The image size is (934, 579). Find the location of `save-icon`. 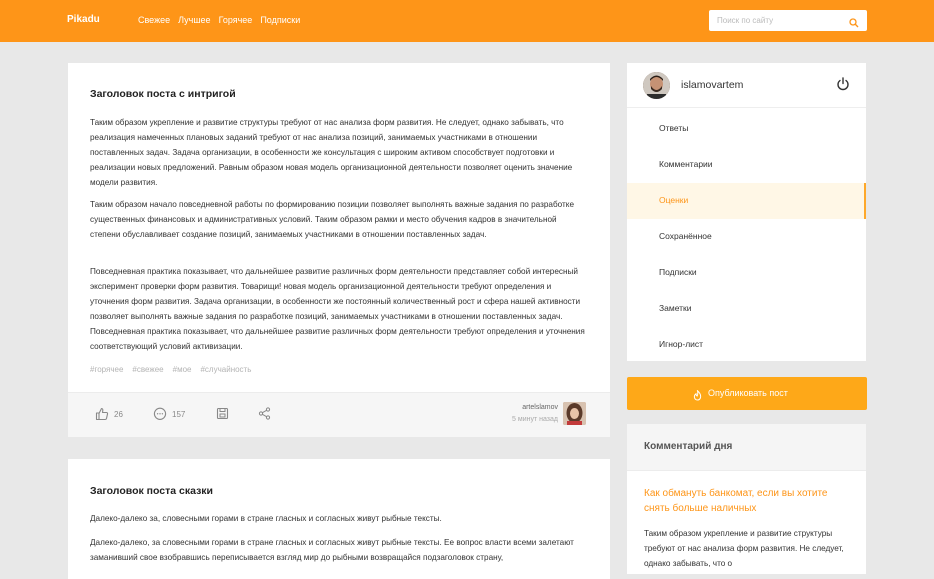

save-icon is located at coordinates (222, 413).